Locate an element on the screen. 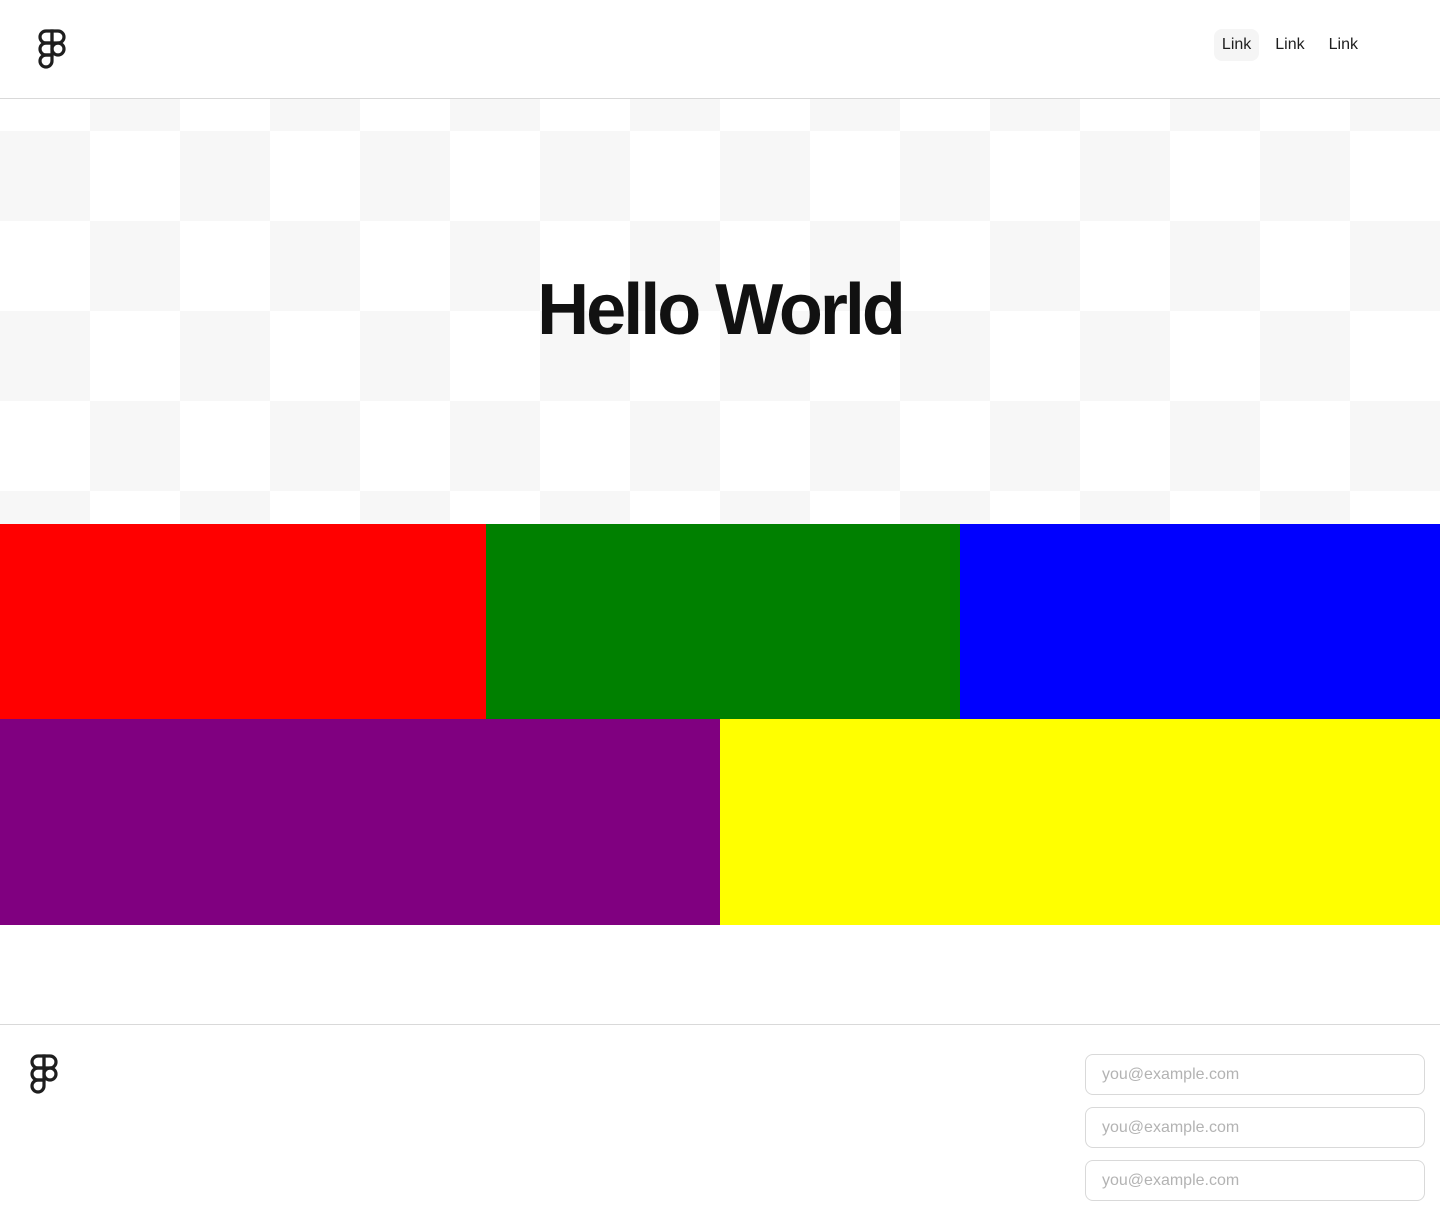  purple-block is located at coordinates (360, 822).